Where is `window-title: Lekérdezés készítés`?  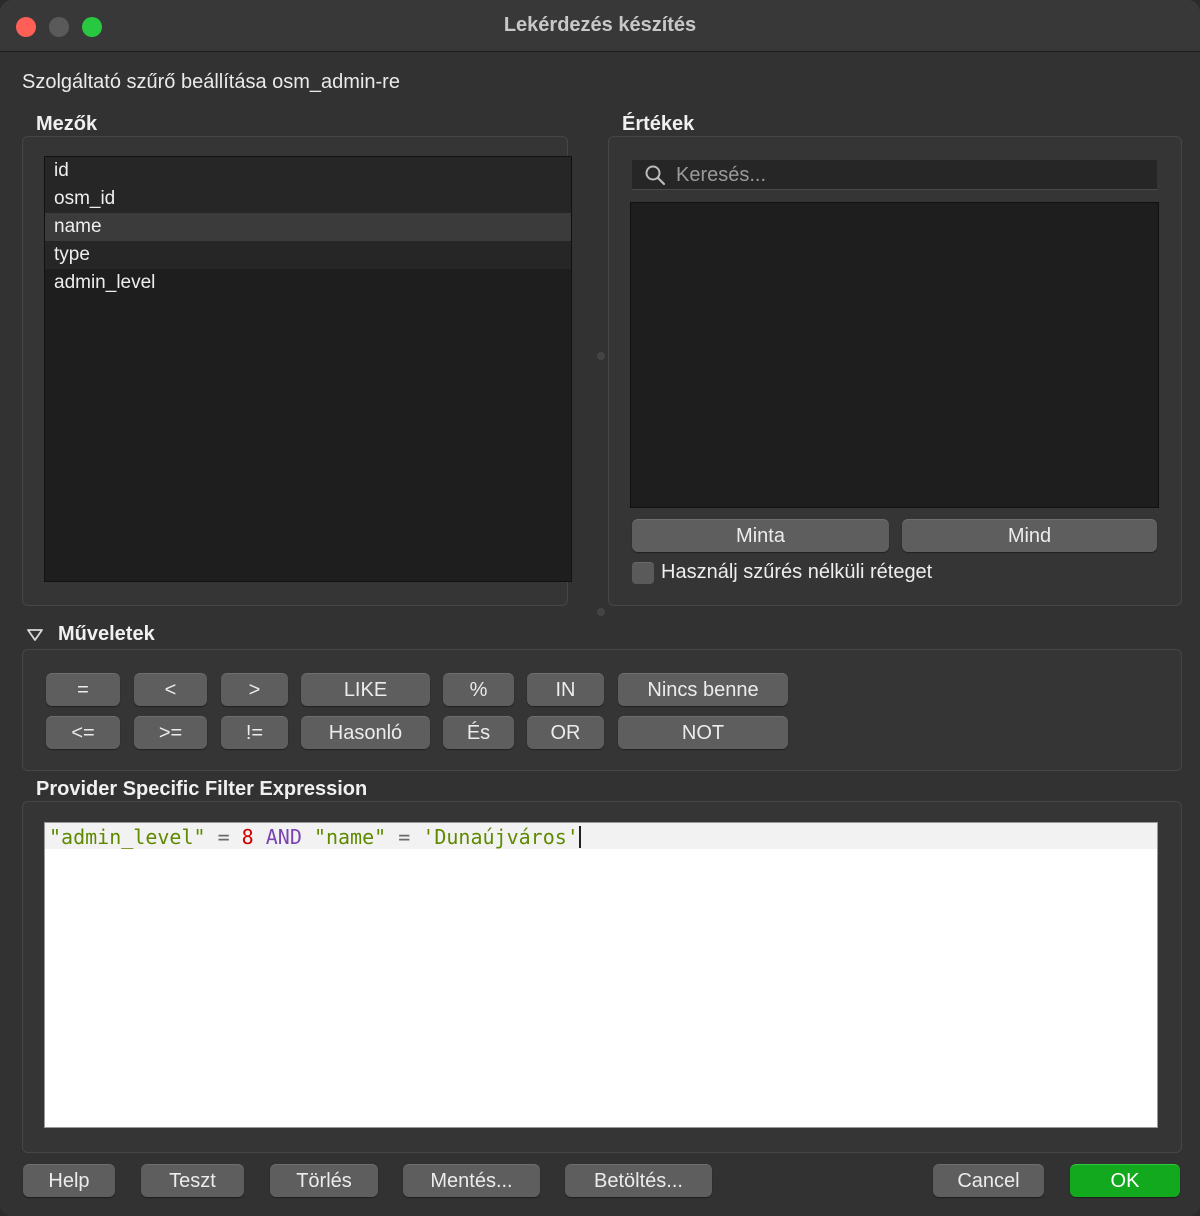 window-title: Lekérdezés készítés is located at coordinates (600, 25).